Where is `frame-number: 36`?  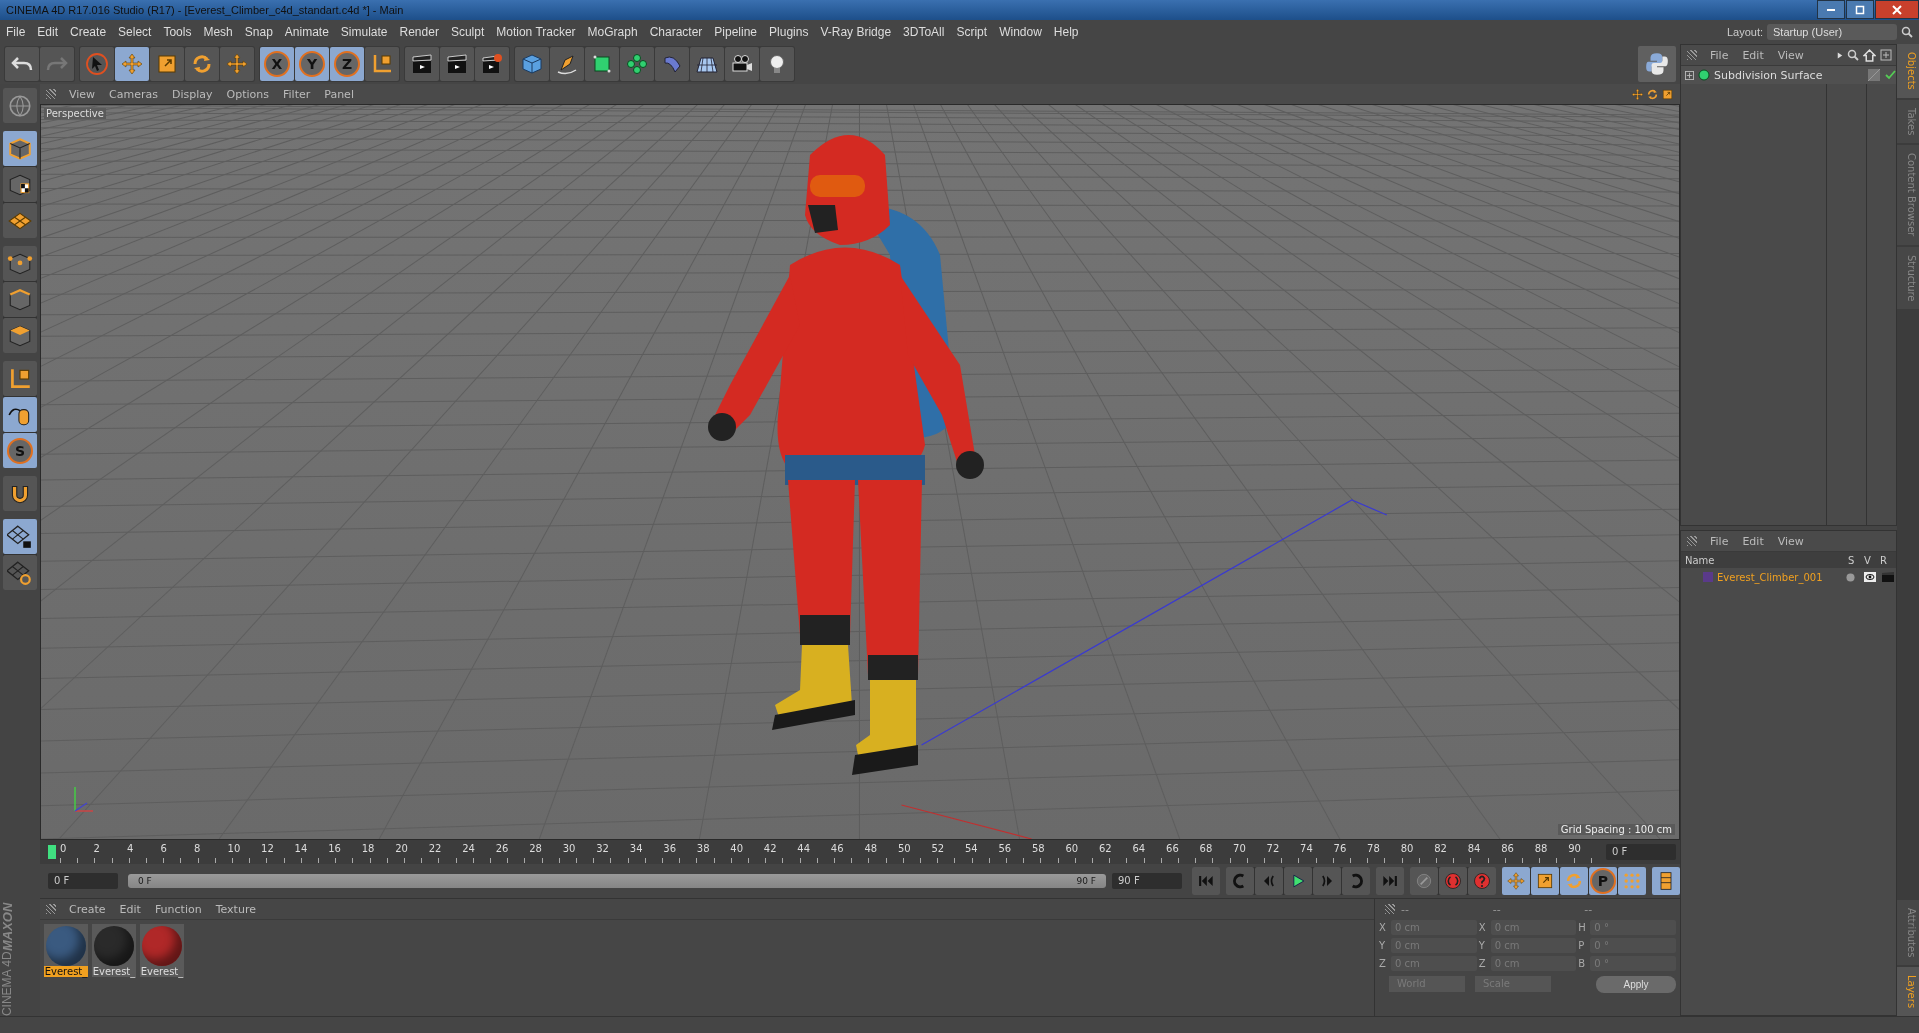
frame-number: 36 is located at coordinates (670, 849).